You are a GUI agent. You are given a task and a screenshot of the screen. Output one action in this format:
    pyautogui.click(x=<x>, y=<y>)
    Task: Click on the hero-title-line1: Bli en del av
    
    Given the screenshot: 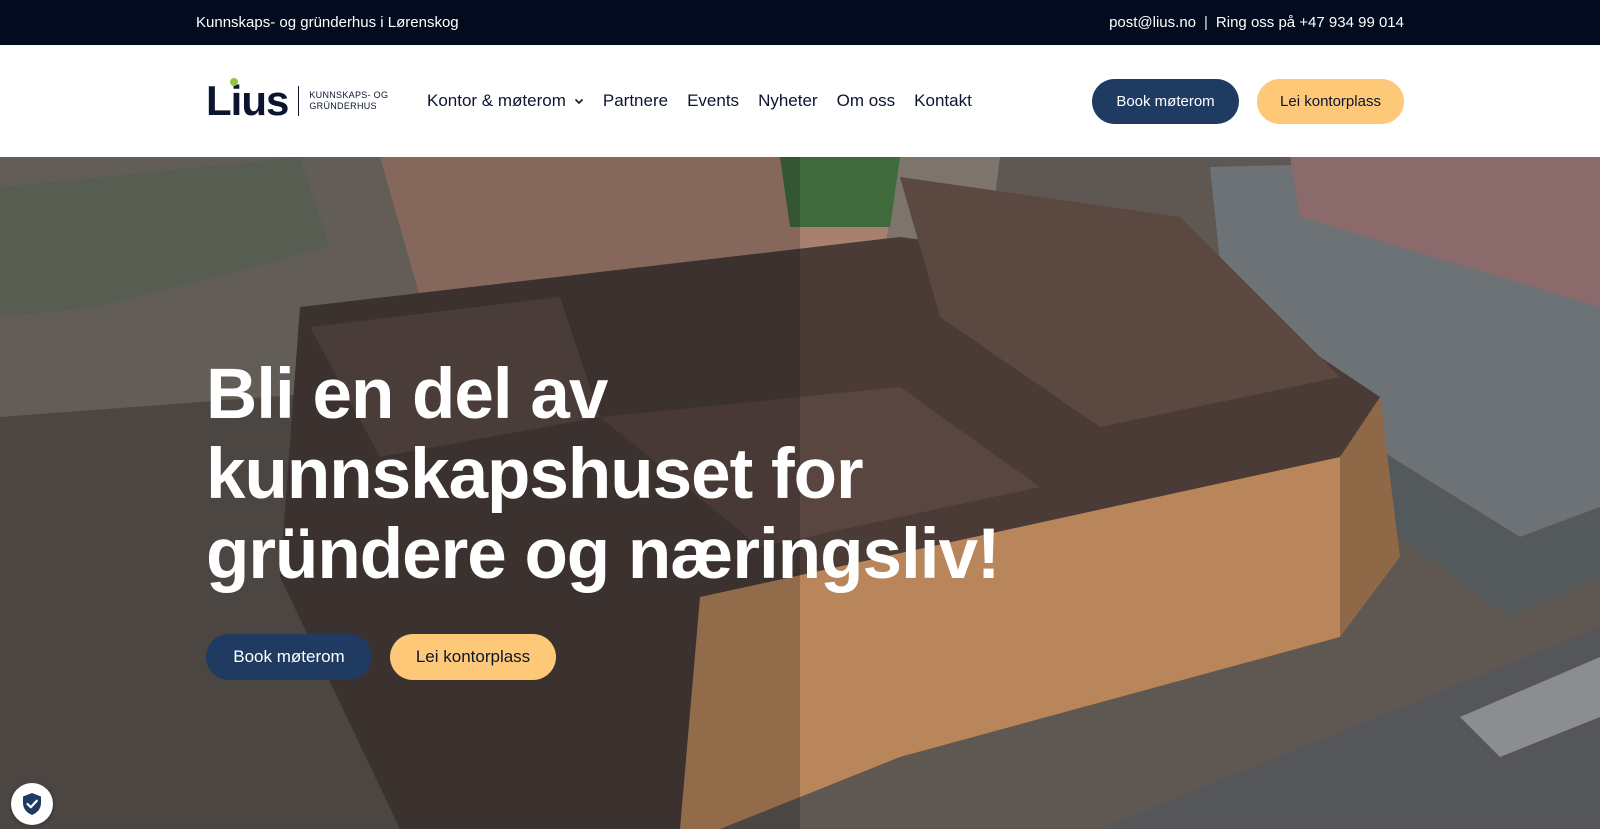 What is the action you would take?
    pyautogui.click(x=407, y=394)
    